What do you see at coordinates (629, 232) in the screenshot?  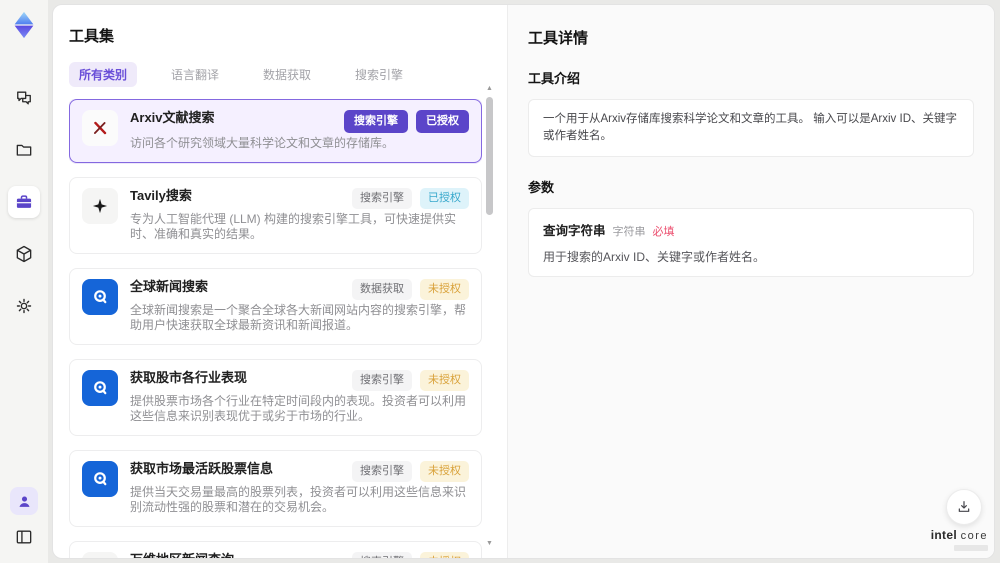 I see `param-type: 字符串` at bounding box center [629, 232].